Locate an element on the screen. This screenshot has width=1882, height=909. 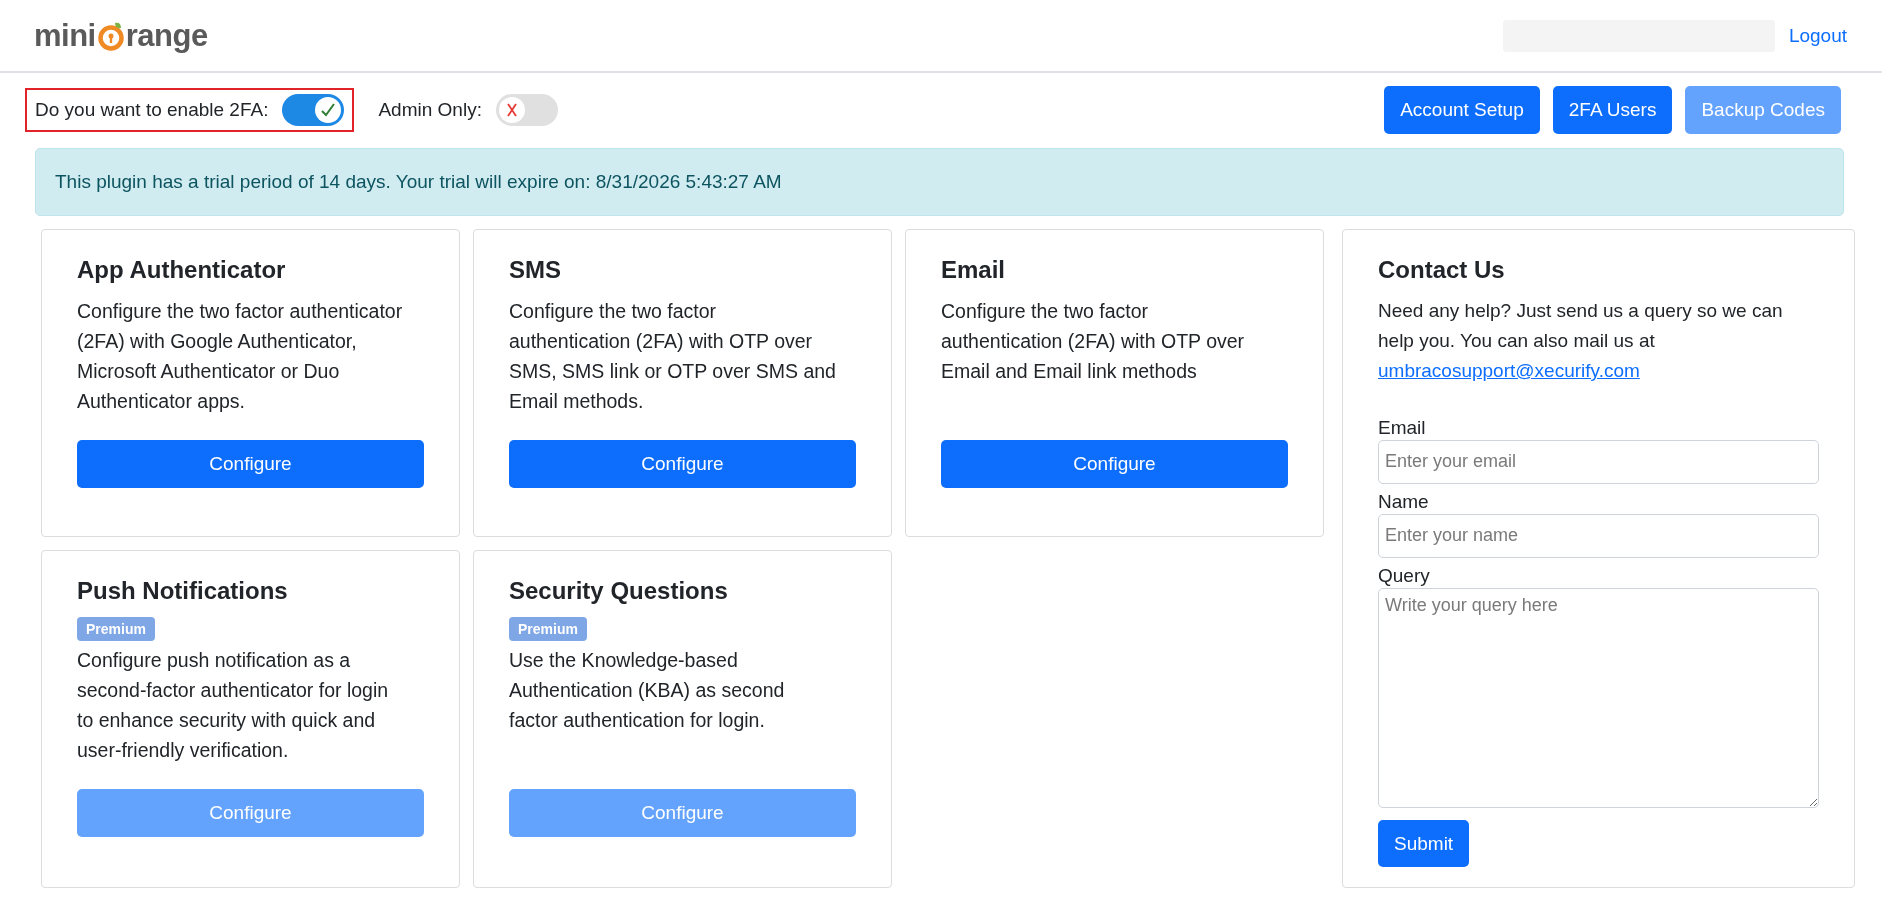
cross-icon is located at coordinates (511, 110).